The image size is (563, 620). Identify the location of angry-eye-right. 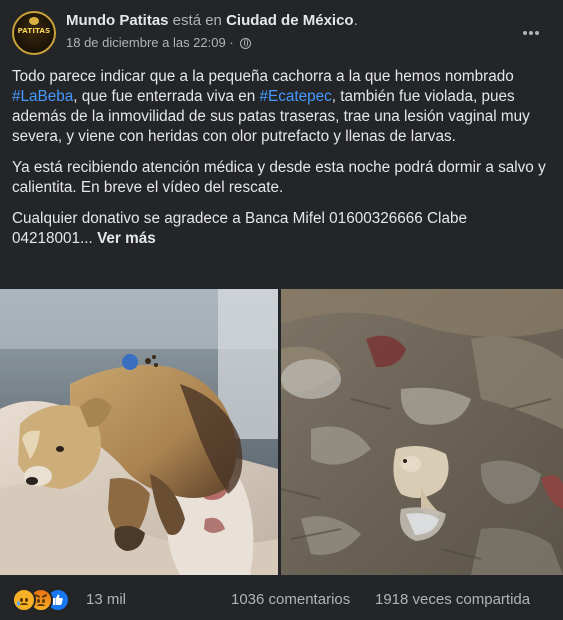
(43, 601).